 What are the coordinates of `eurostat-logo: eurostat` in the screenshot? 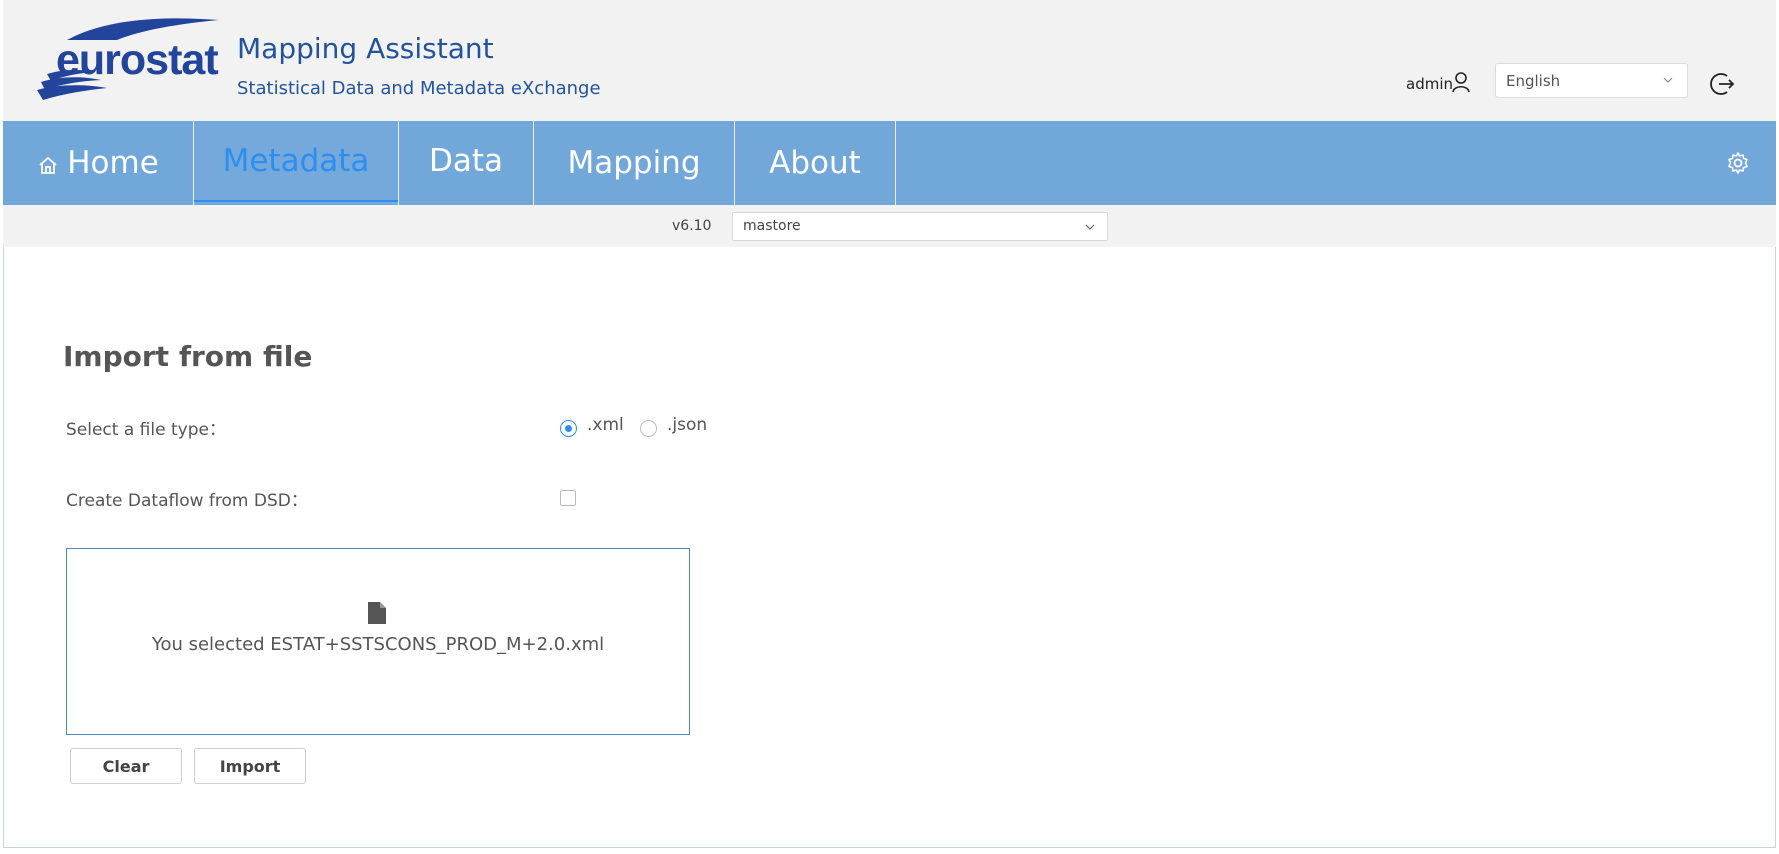 It's located at (128, 60).